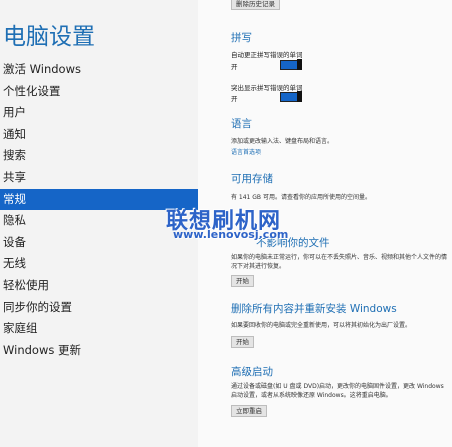 The image size is (452, 447). What do you see at coordinates (242, 281) in the screenshot?
I see `refresh-start-button: 开始` at bounding box center [242, 281].